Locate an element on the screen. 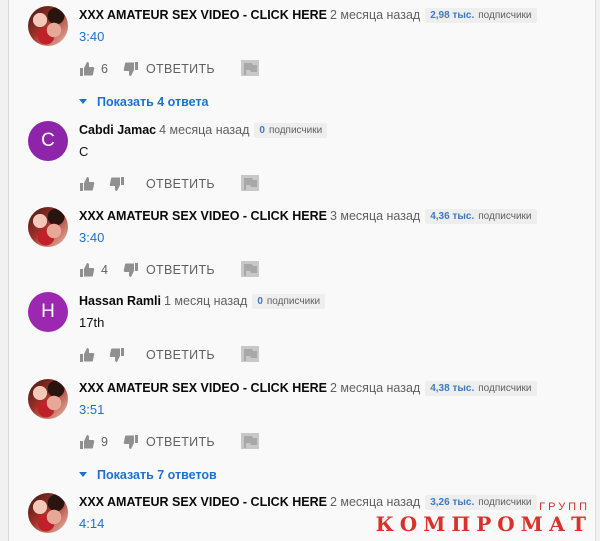 This screenshot has height=541, width=600. show-replies-label: Показать 7 ответов is located at coordinates (157, 475).